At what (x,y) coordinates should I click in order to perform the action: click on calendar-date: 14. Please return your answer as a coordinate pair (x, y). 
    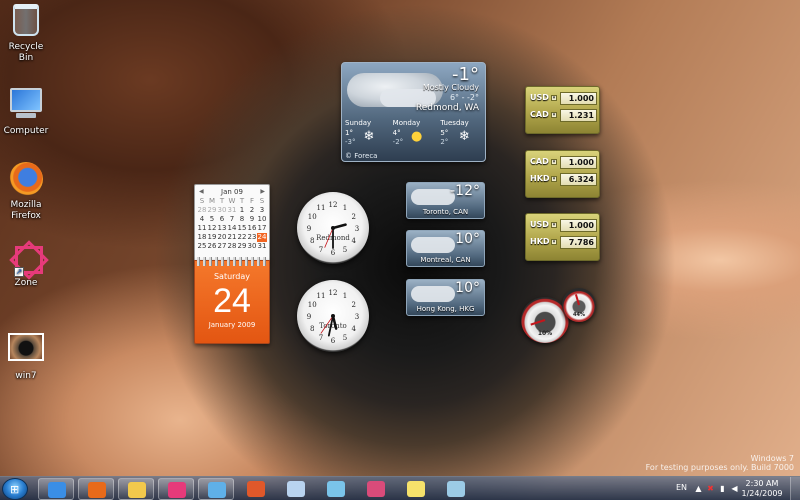
    Looking at the image, I should click on (232, 228).